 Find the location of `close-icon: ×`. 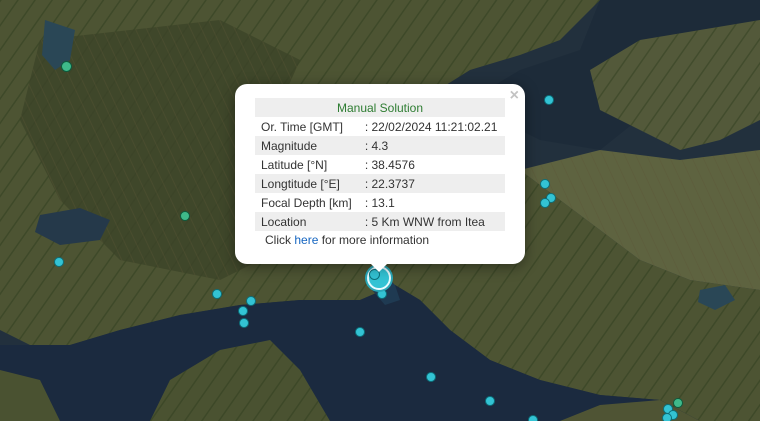

close-icon: × is located at coordinates (514, 96).